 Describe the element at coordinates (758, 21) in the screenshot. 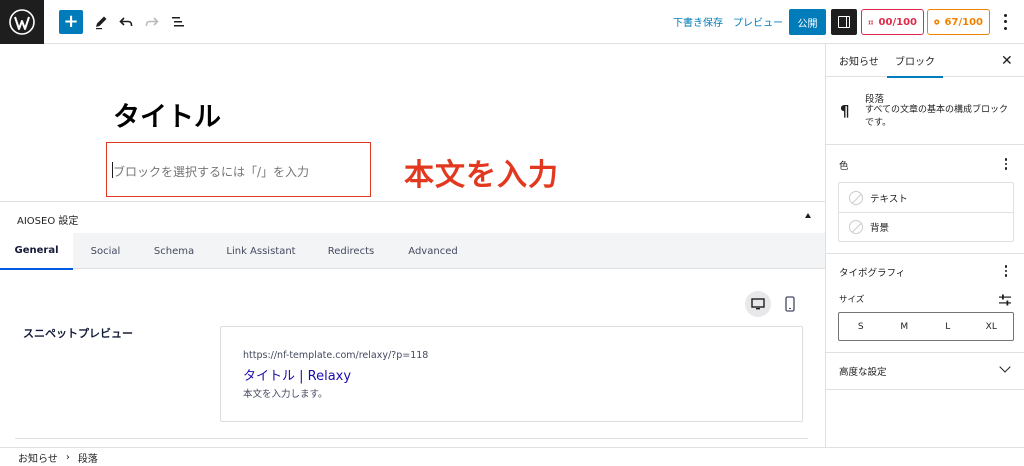

I see `preview-button: プレビュー` at that location.